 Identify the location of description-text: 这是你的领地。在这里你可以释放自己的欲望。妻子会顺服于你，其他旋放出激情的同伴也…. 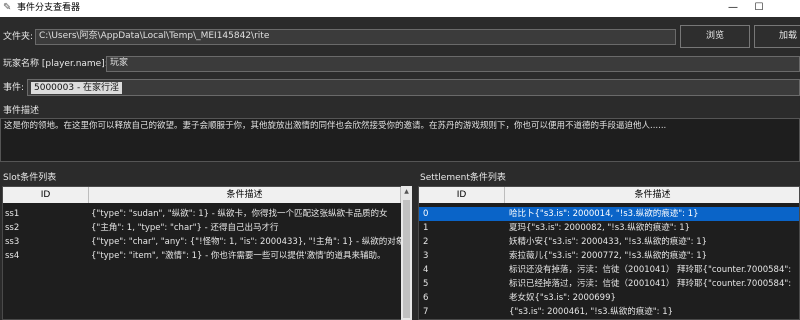
(400, 140).